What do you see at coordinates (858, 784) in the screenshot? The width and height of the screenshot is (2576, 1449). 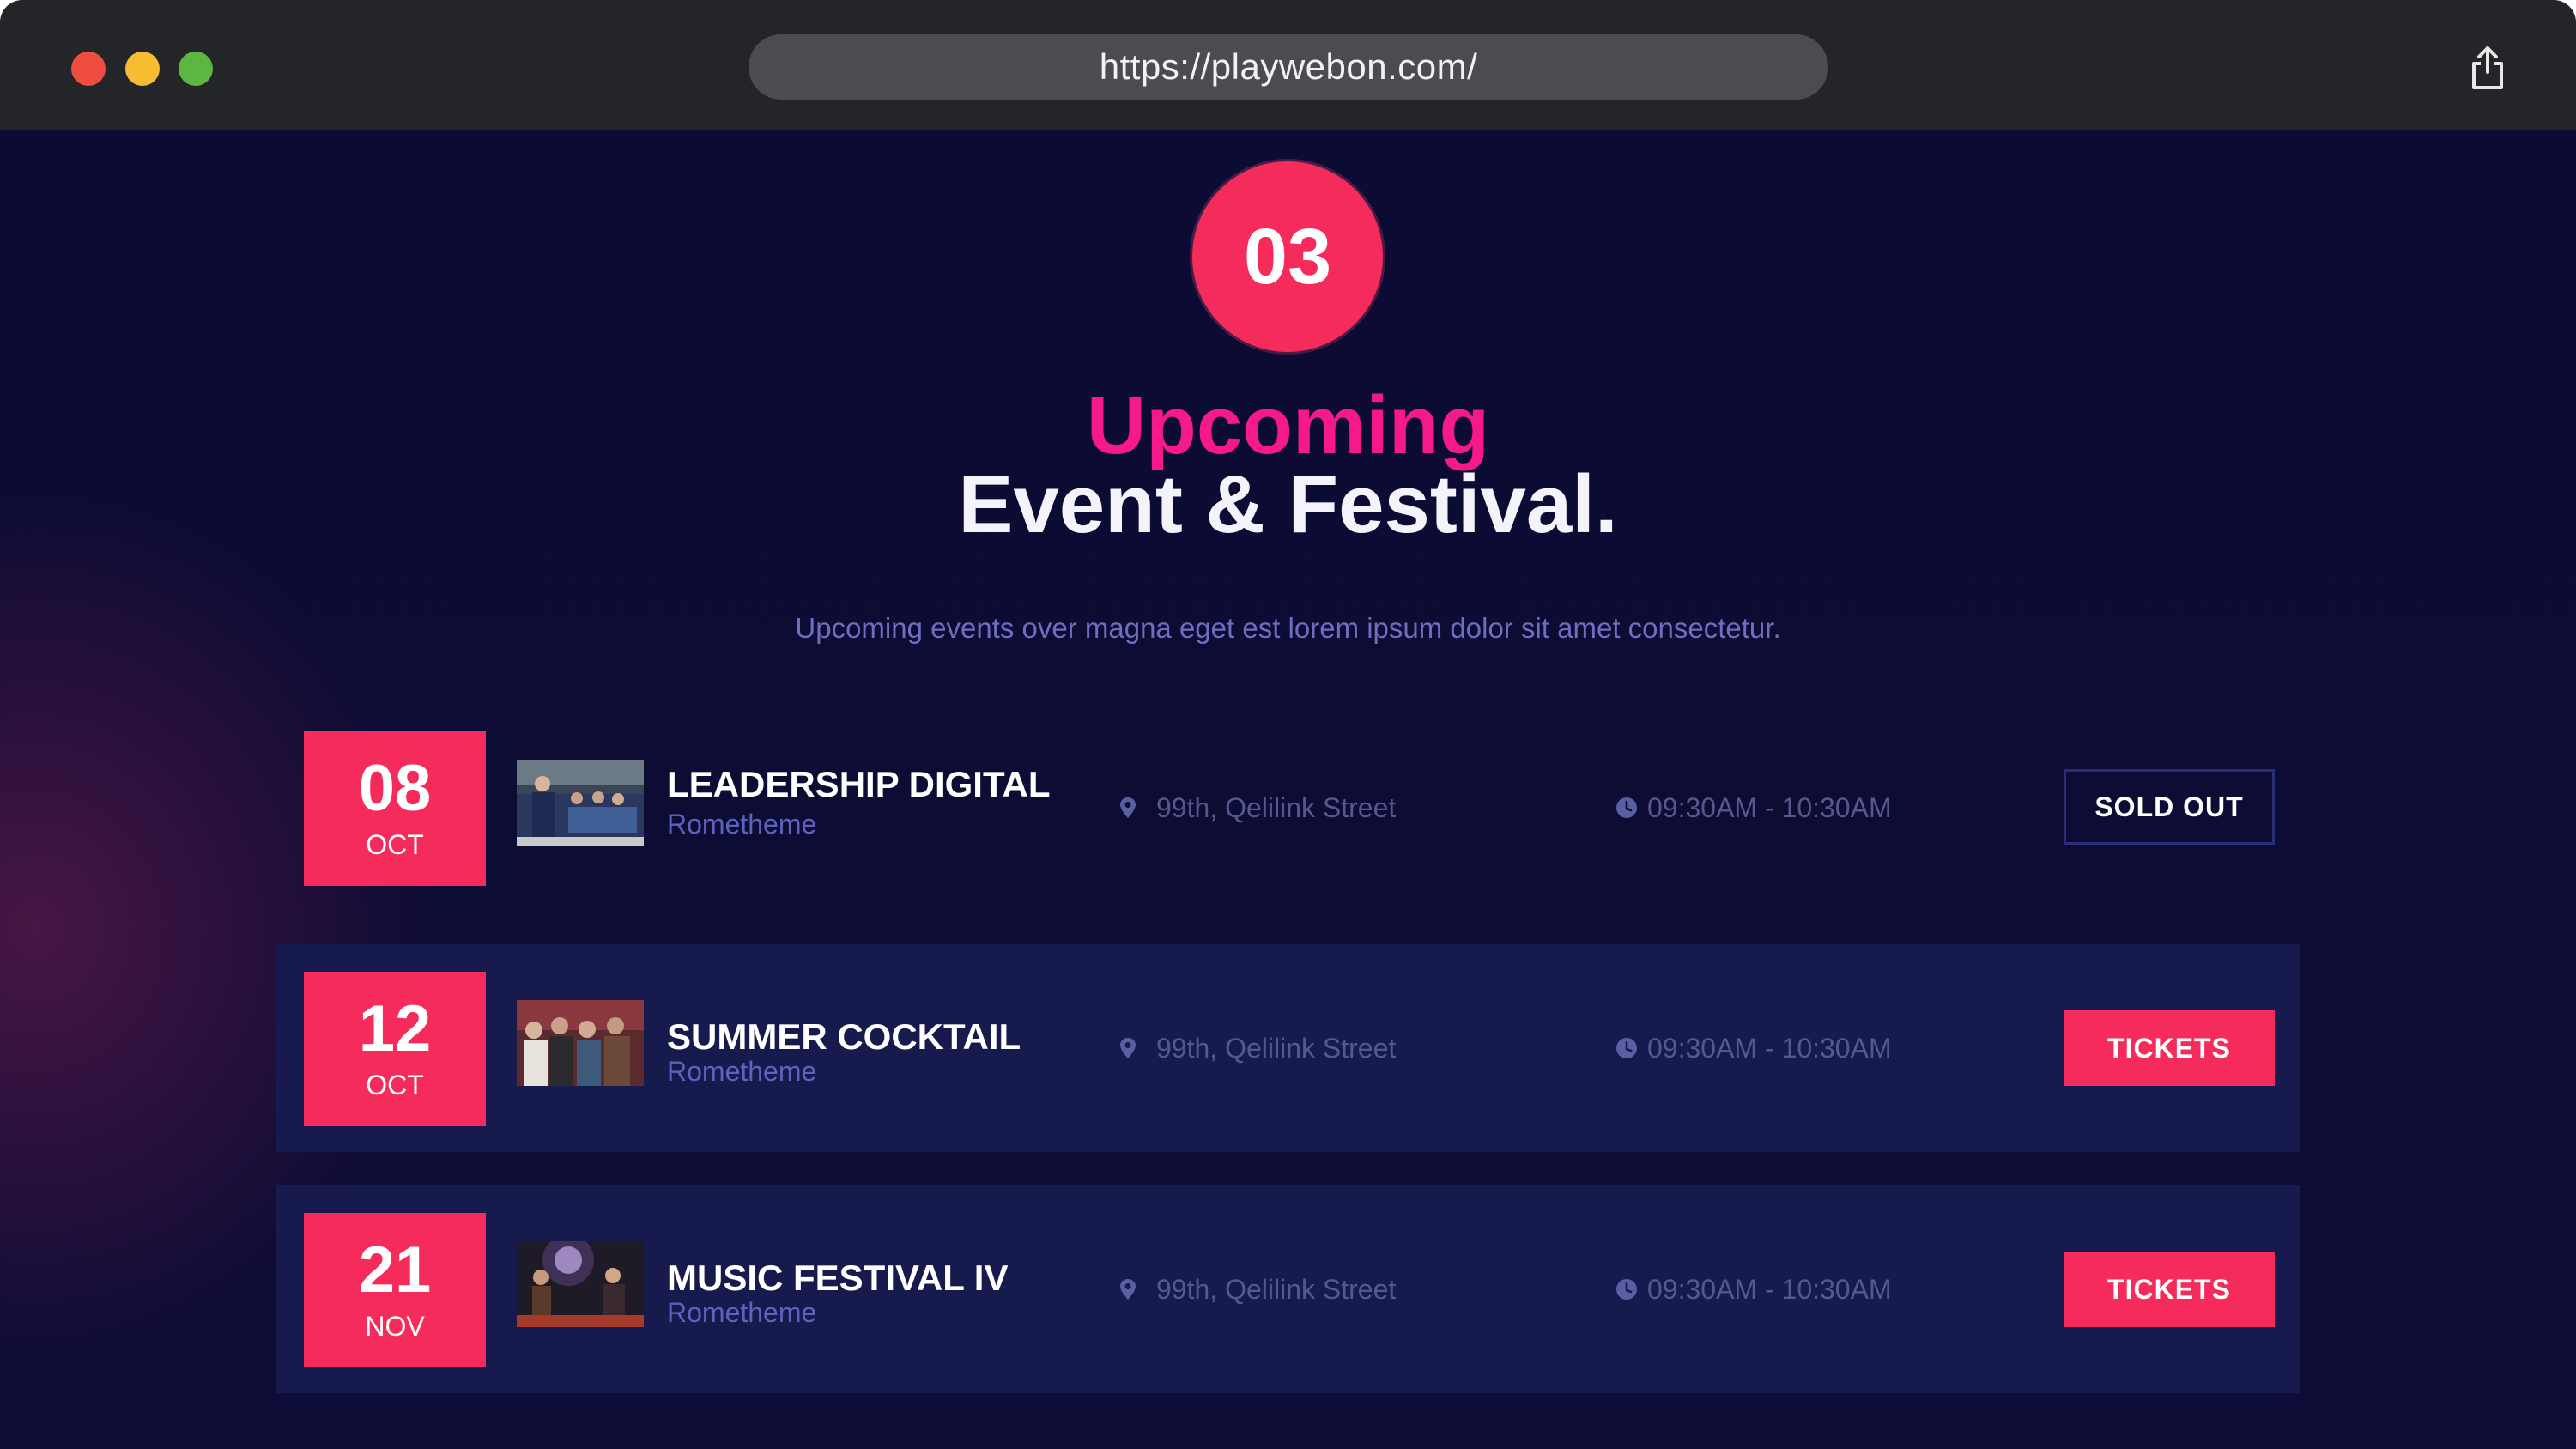 I see `event-title: LEADERSHIP DIGITAL` at bounding box center [858, 784].